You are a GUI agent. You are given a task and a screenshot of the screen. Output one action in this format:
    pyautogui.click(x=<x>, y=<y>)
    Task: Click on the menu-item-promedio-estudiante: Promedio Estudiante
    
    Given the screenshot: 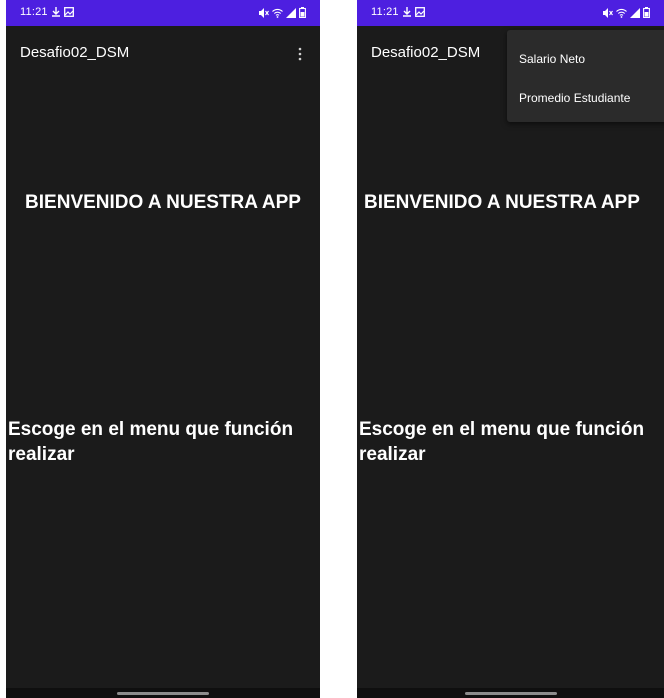 What is the action you would take?
    pyautogui.click(x=574, y=98)
    